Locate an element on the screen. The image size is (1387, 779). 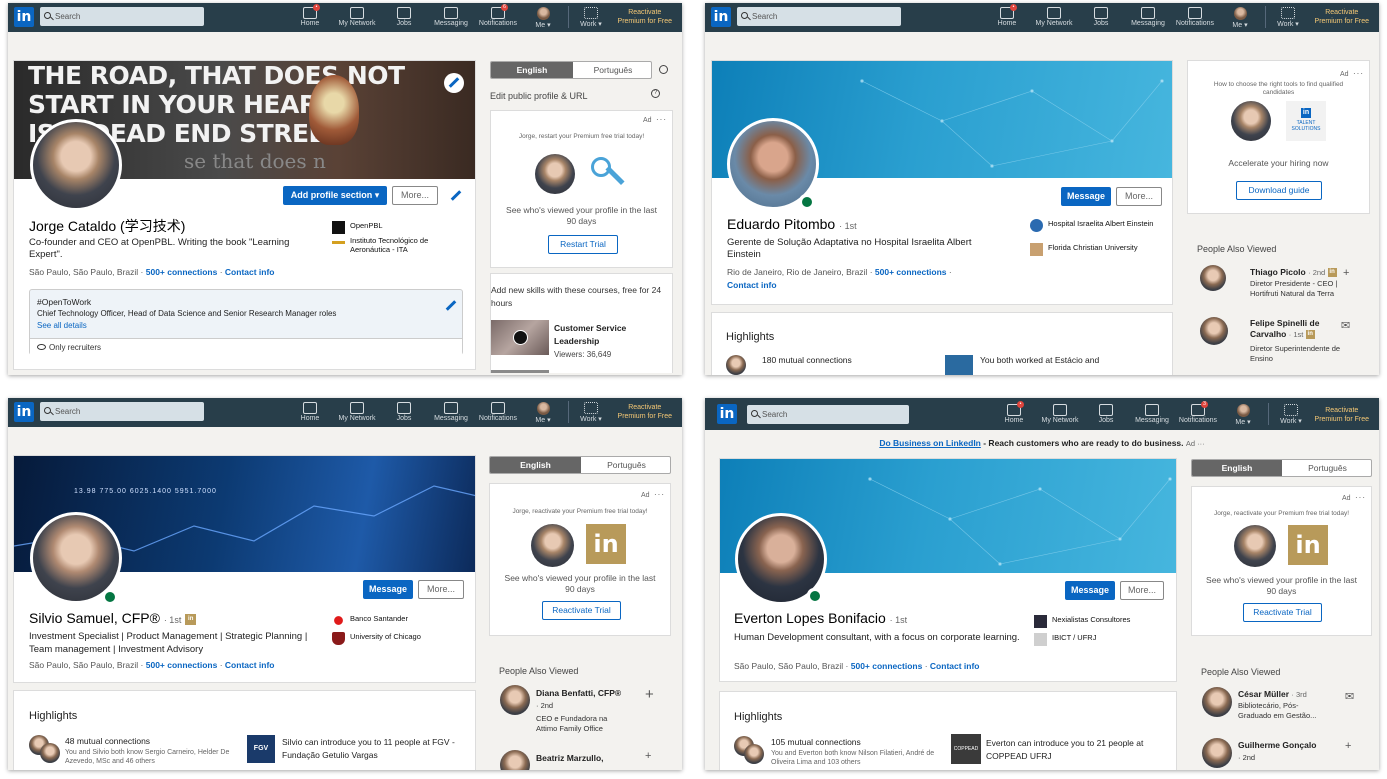
follow-person-icon: + is located at coordinates (649, 694).